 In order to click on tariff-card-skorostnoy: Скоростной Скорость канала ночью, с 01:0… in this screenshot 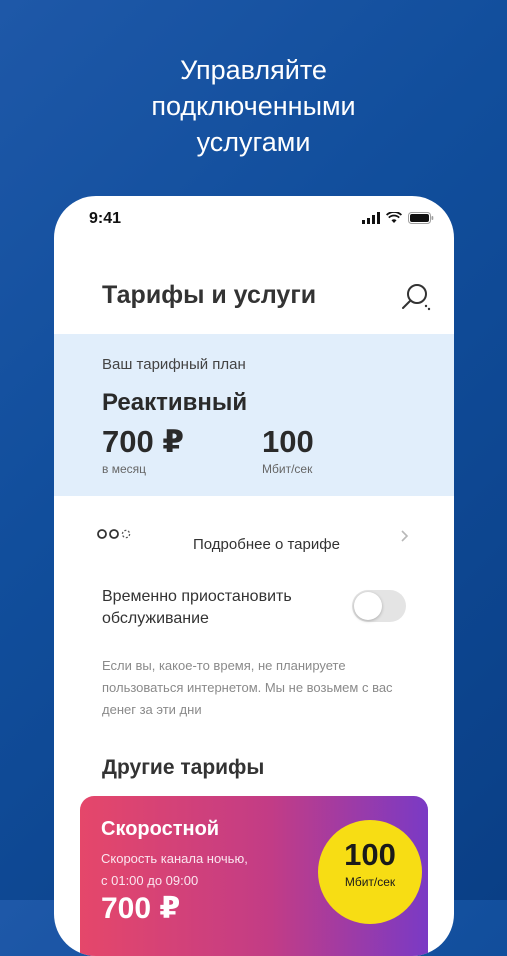, I will do `click(254, 876)`.